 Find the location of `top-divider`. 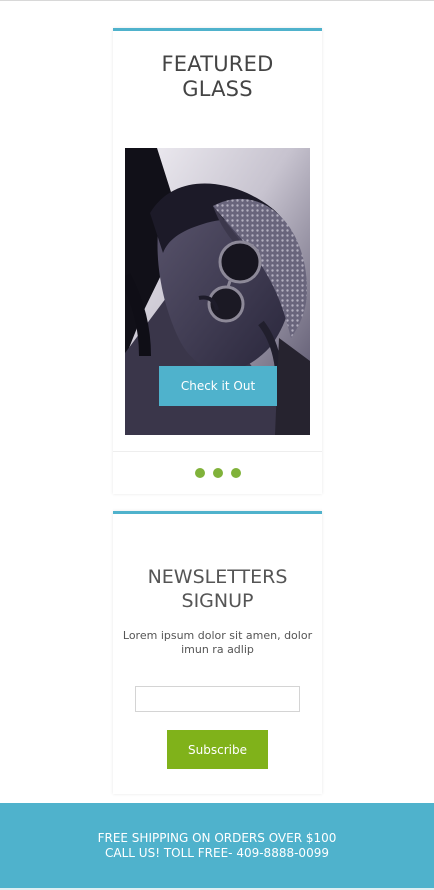

top-divider is located at coordinates (217, 0).